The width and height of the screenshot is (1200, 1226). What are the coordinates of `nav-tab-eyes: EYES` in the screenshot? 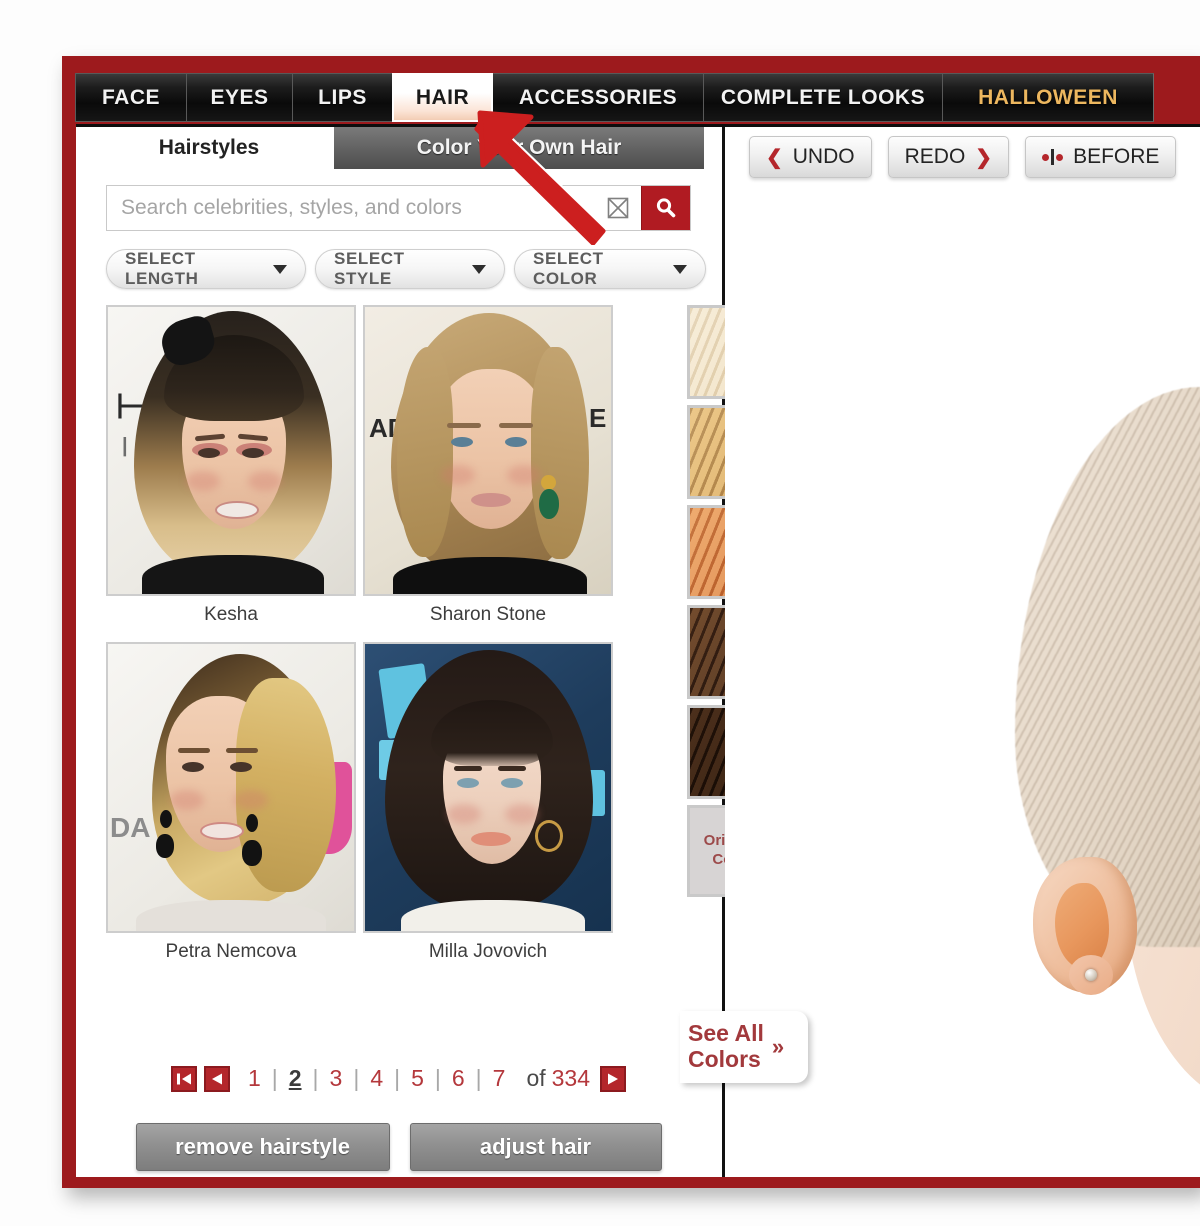 It's located at (239, 97).